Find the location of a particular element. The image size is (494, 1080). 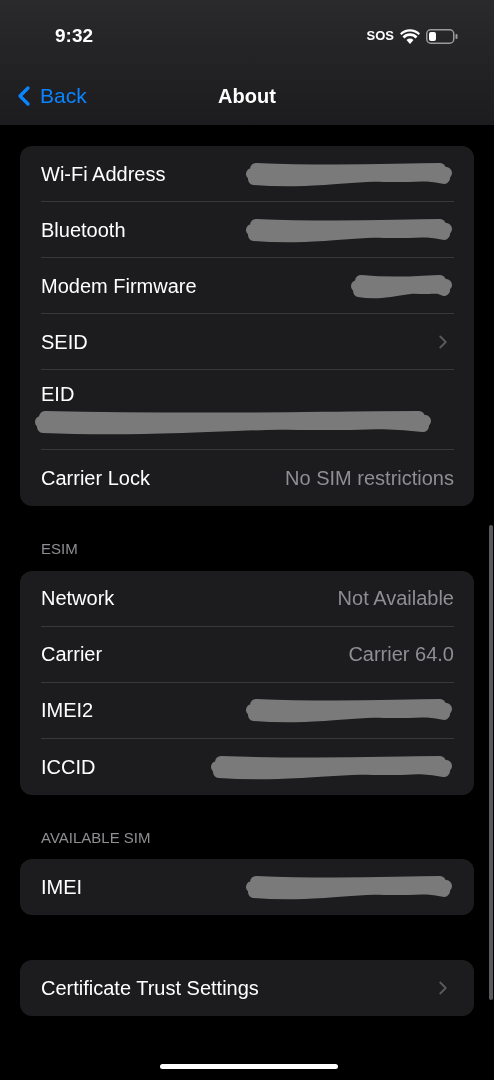

section-header: ESIM is located at coordinates (59, 549).